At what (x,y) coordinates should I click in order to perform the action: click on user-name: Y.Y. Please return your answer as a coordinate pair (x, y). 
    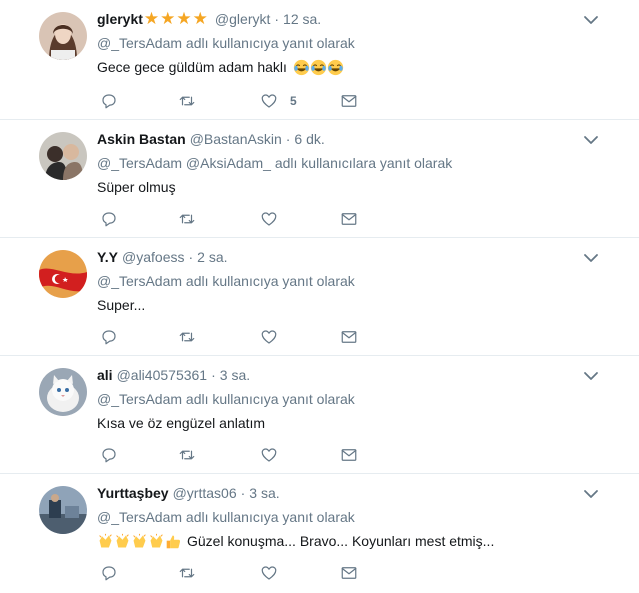
    Looking at the image, I should click on (107, 257).